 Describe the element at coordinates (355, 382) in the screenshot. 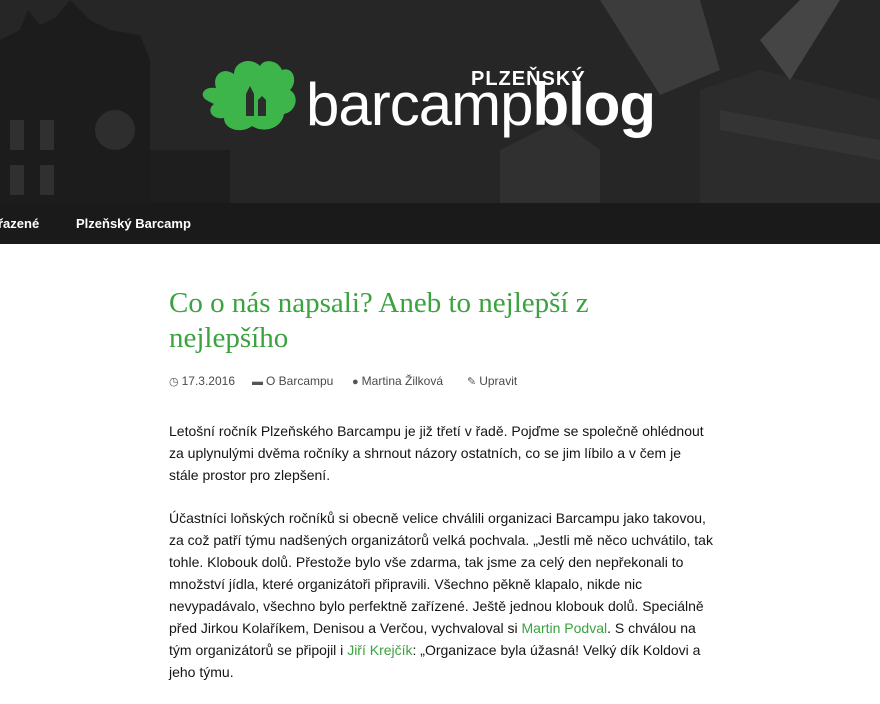

I see `user-icon: ●` at that location.